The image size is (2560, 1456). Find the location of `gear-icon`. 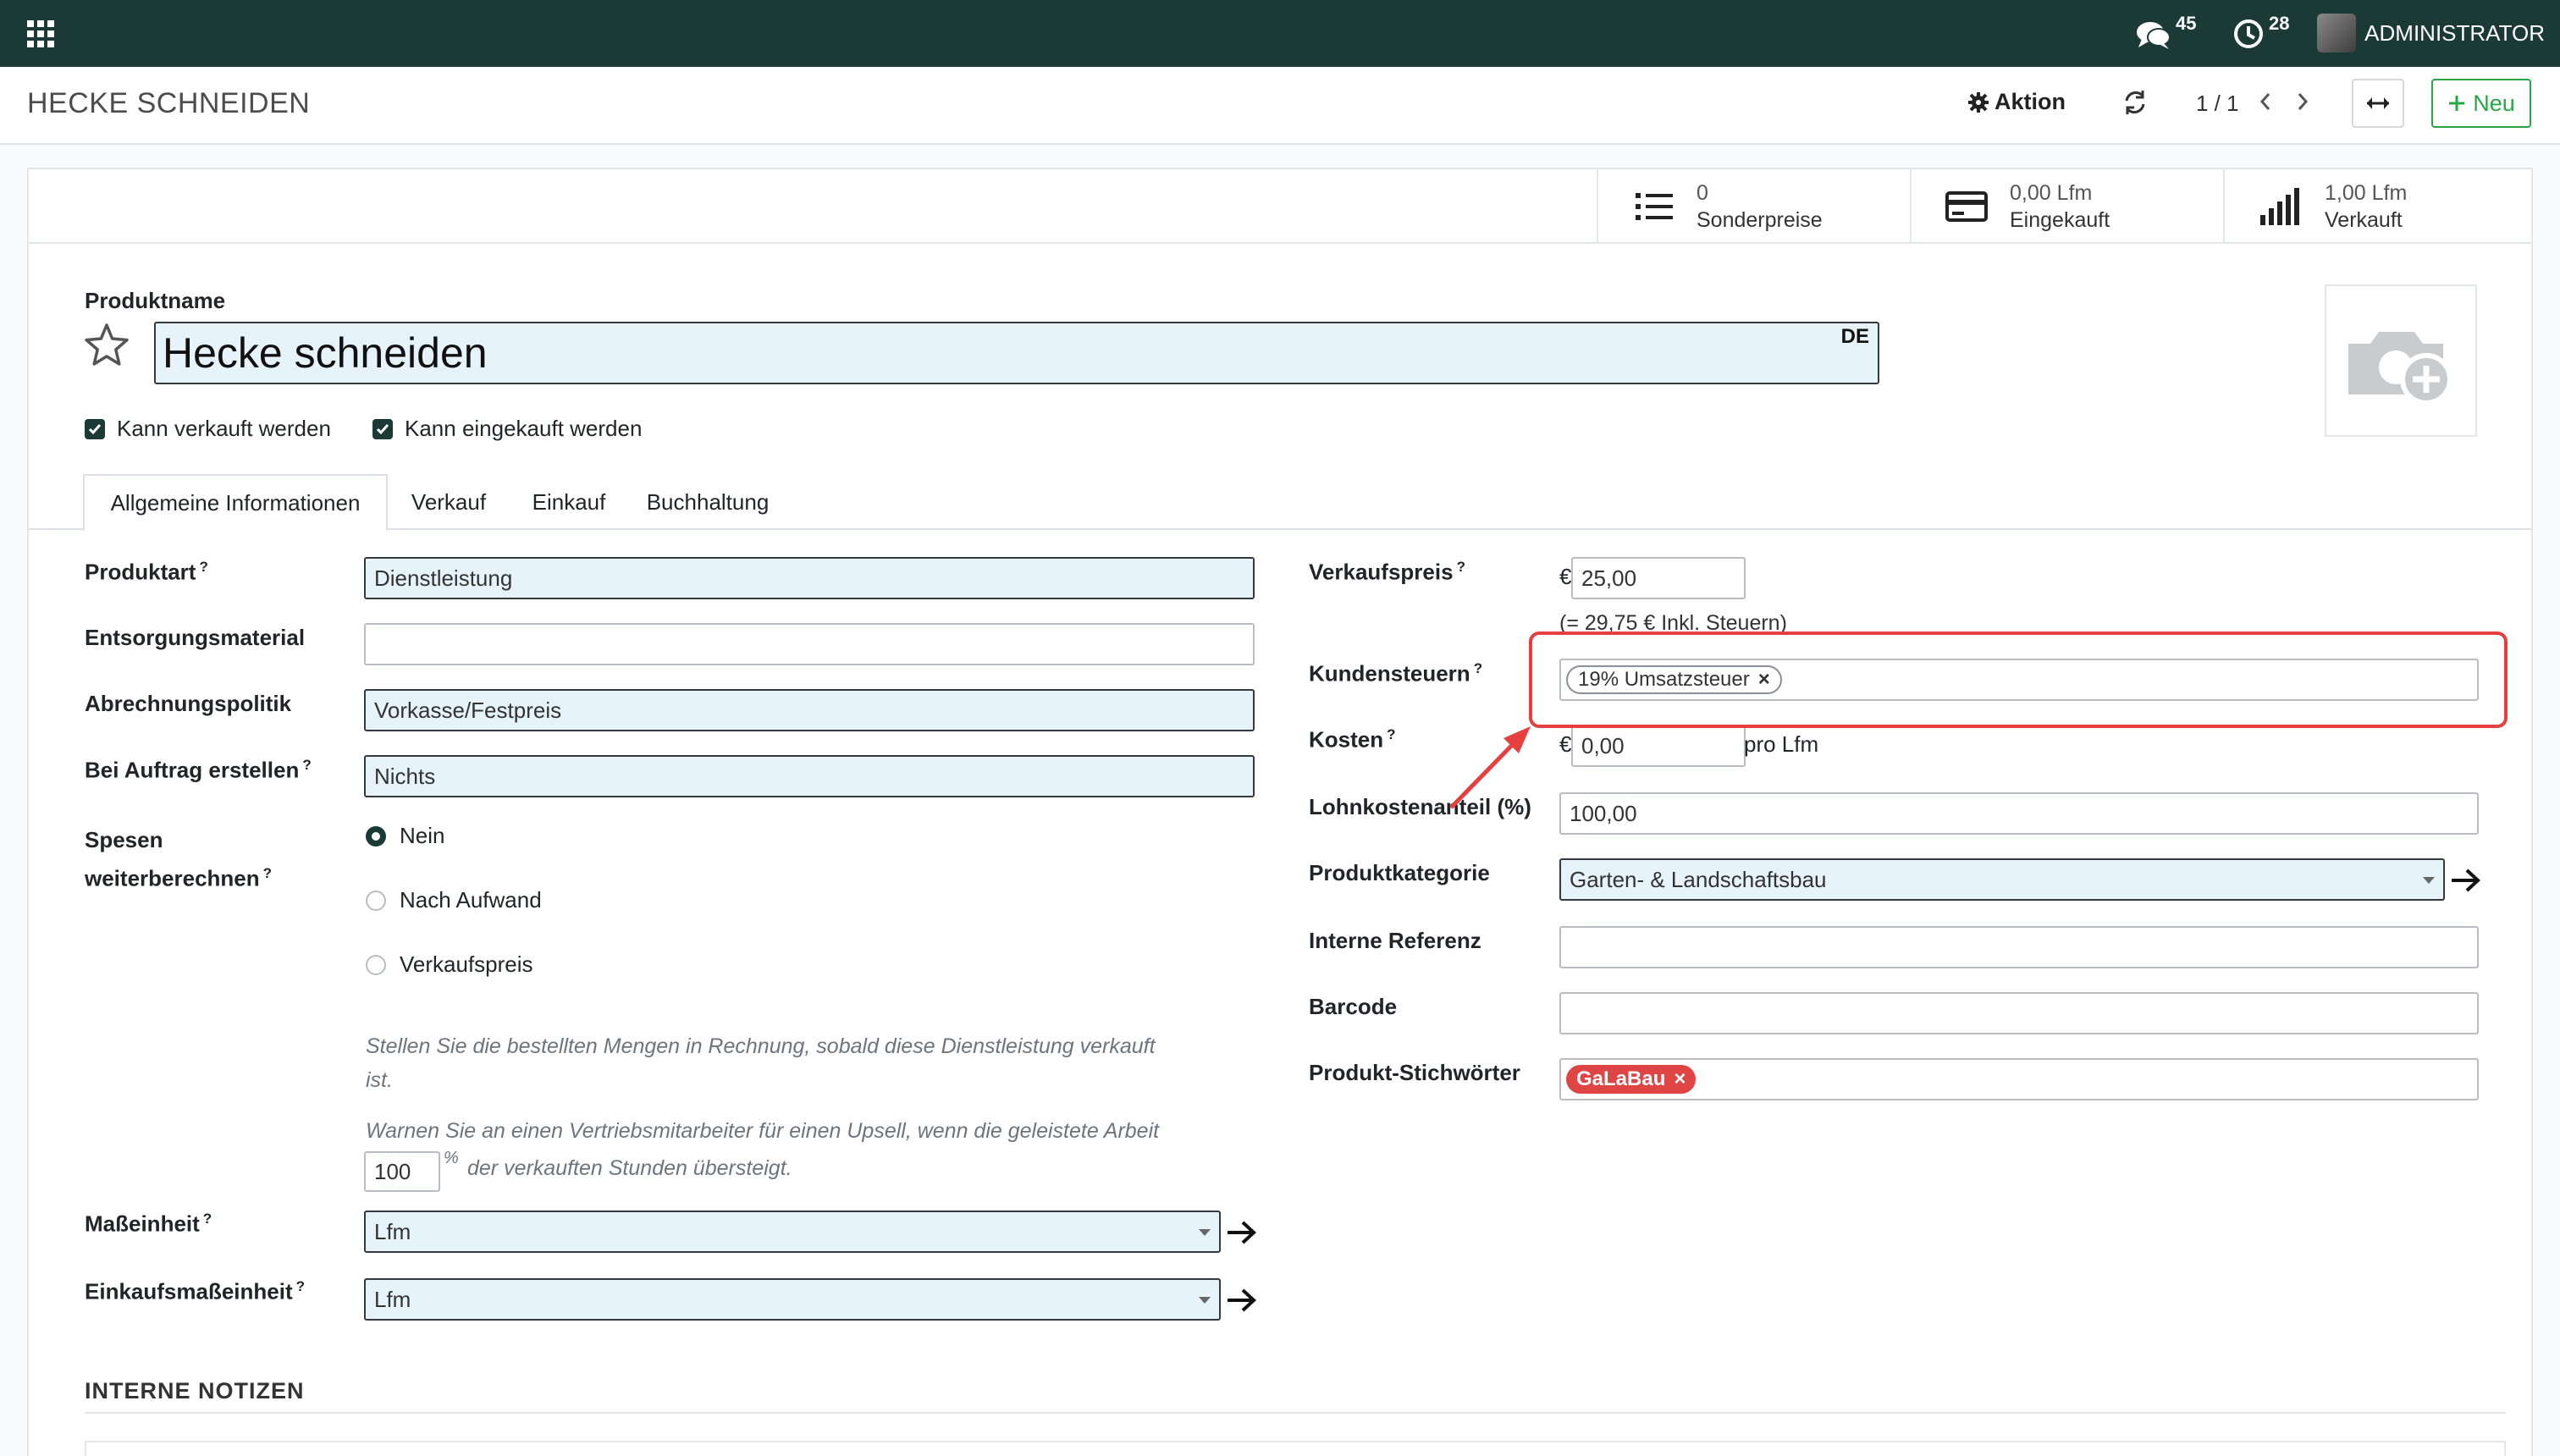

gear-icon is located at coordinates (1978, 102).